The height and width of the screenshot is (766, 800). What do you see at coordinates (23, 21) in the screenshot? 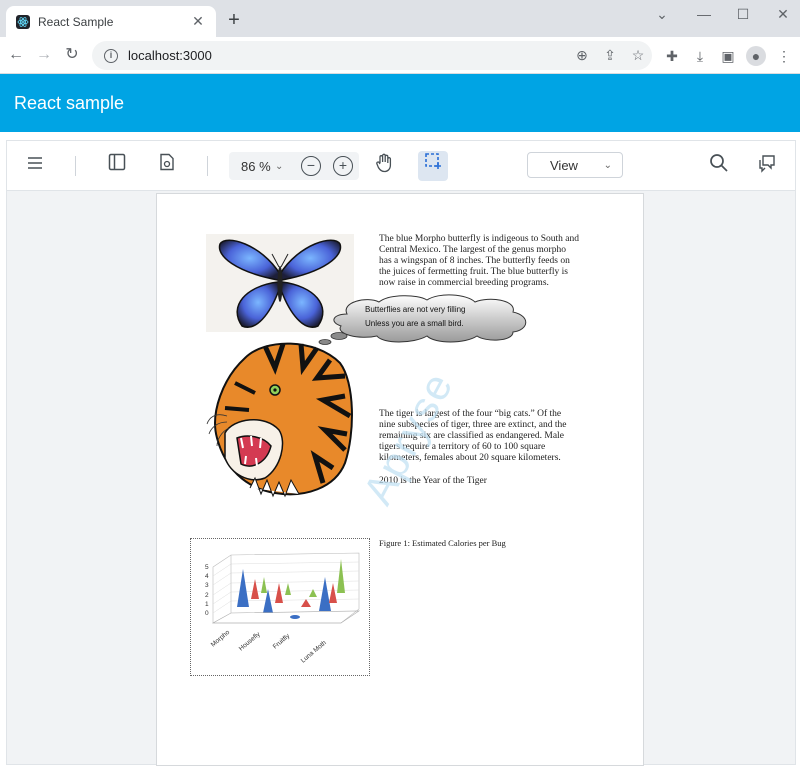
I see `react-favicon-icon` at bounding box center [23, 21].